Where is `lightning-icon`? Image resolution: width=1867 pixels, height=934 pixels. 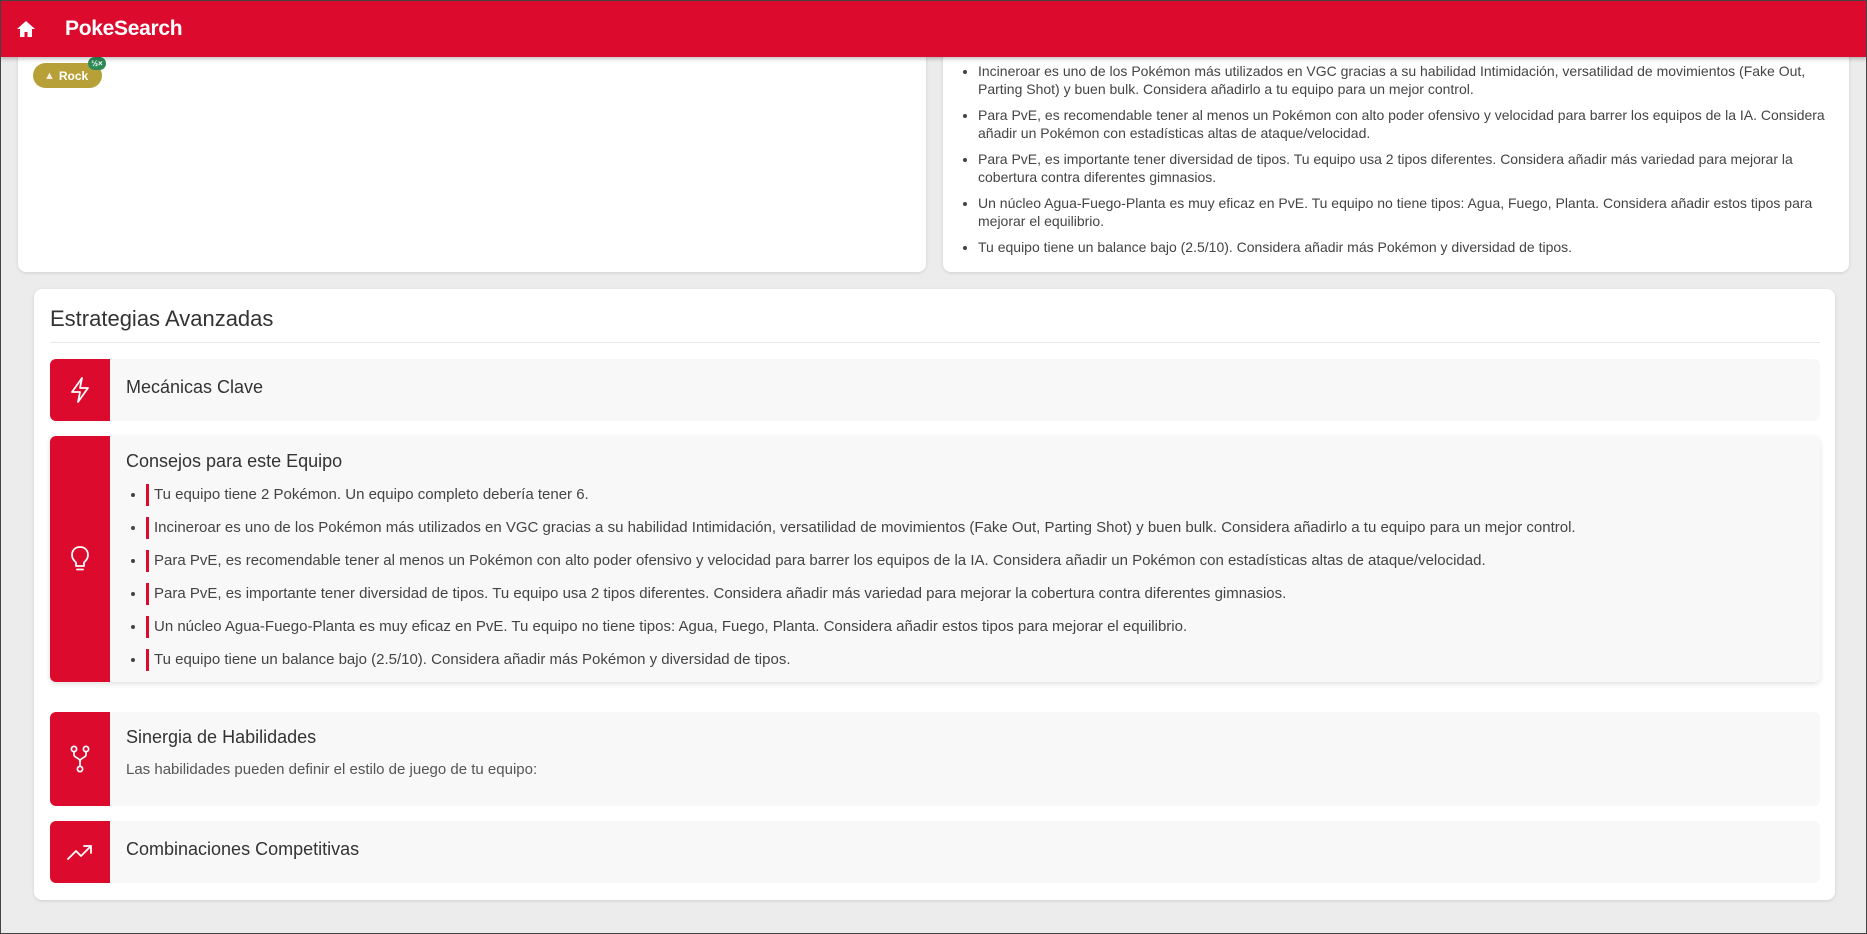
lightning-icon is located at coordinates (80, 390).